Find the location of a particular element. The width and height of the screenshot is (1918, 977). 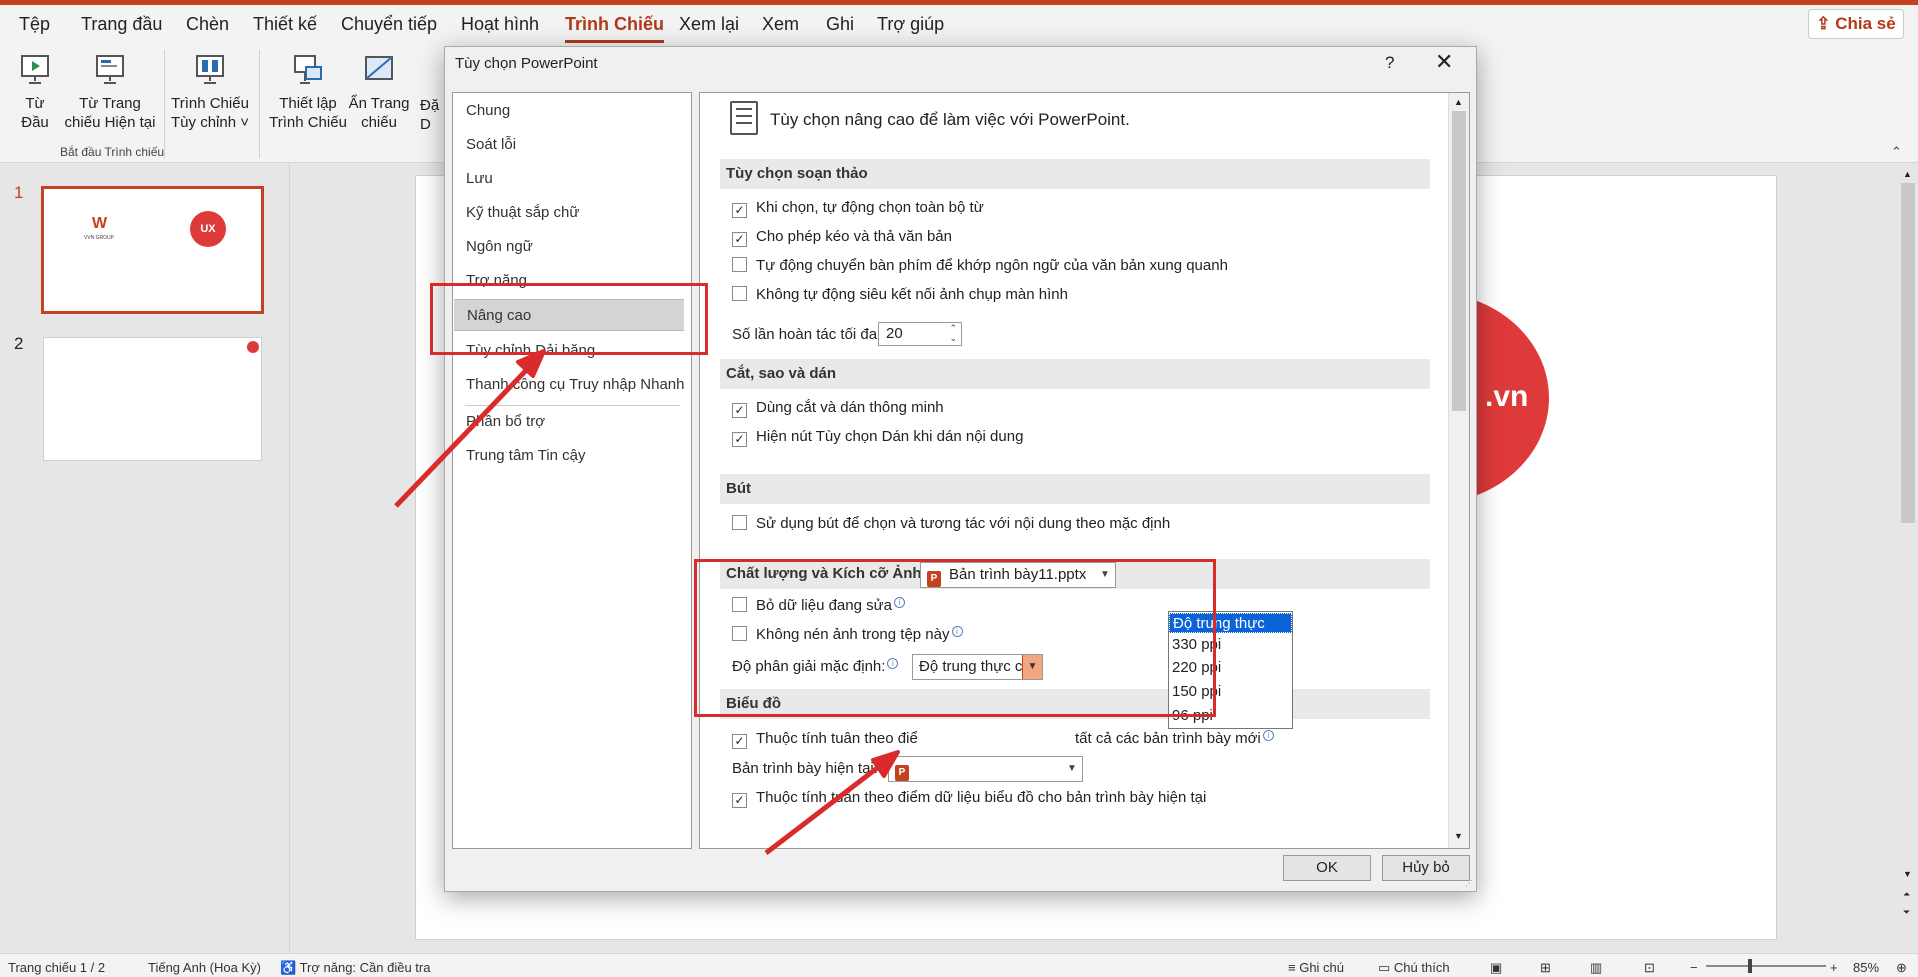

arrow-to-dropdown-icon is located at coordinates (832, 802).